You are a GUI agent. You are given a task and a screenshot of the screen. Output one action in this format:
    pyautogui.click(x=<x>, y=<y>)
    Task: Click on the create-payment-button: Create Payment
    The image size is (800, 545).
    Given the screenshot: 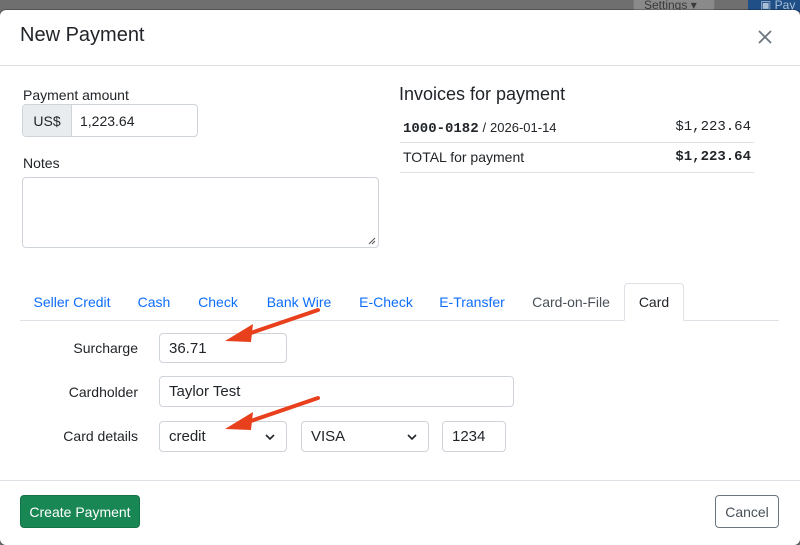 What is the action you would take?
    pyautogui.click(x=80, y=511)
    